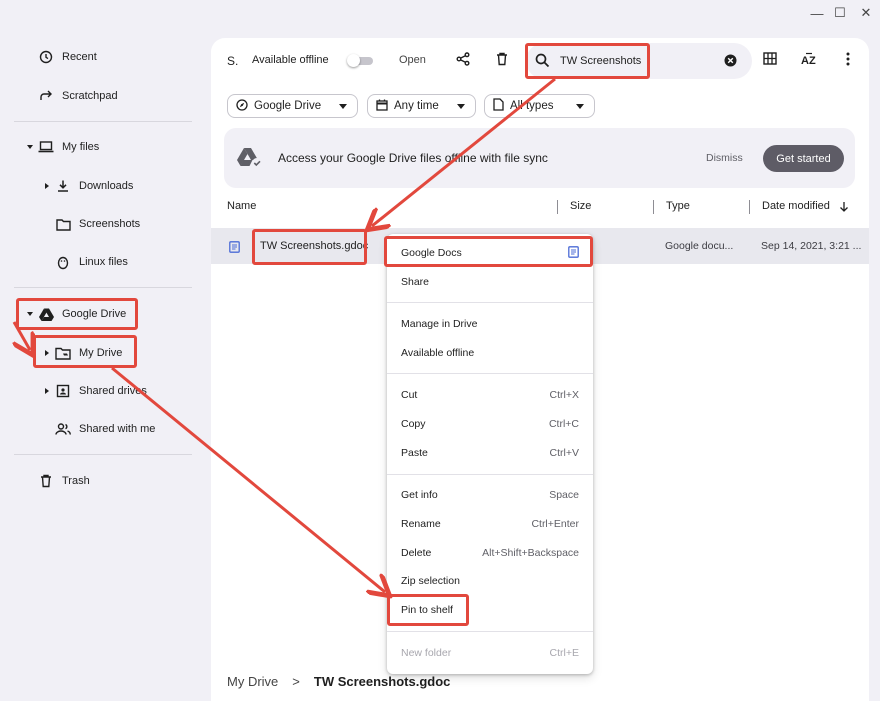  I want to click on close-icon: ✕, so click(866, 12).